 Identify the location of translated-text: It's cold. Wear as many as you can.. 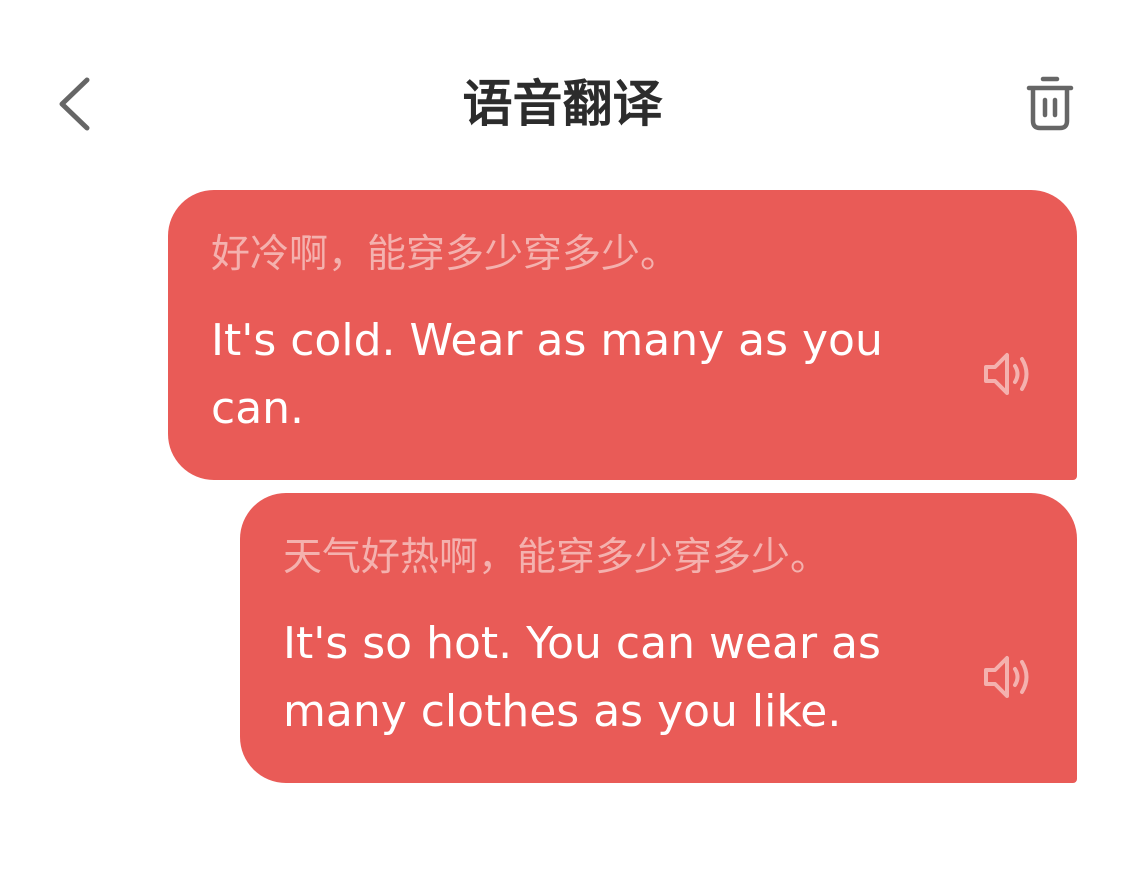
(547, 374).